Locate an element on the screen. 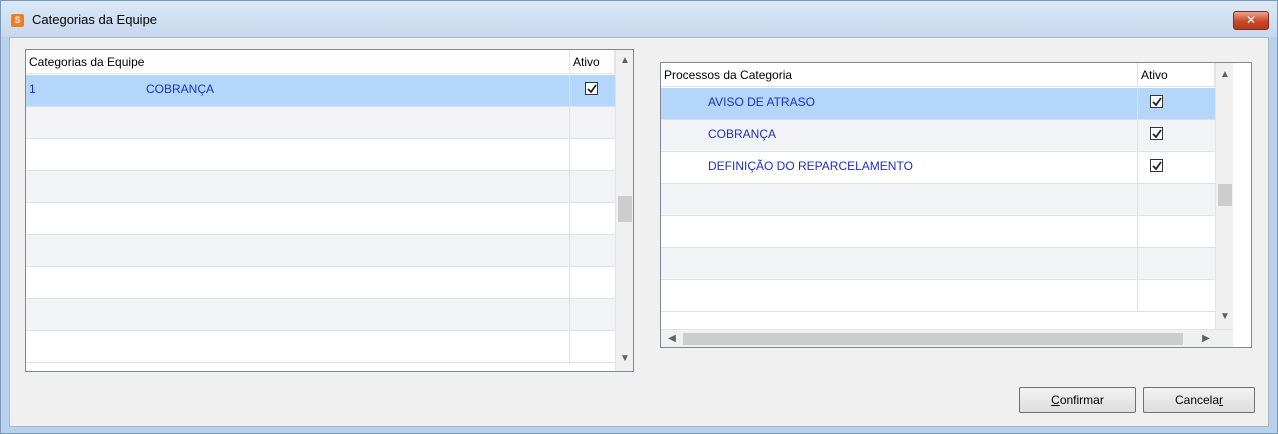 This screenshot has width=1278, height=434. horizontal-scrollbar: ◀ ▶ is located at coordinates (947, 338).